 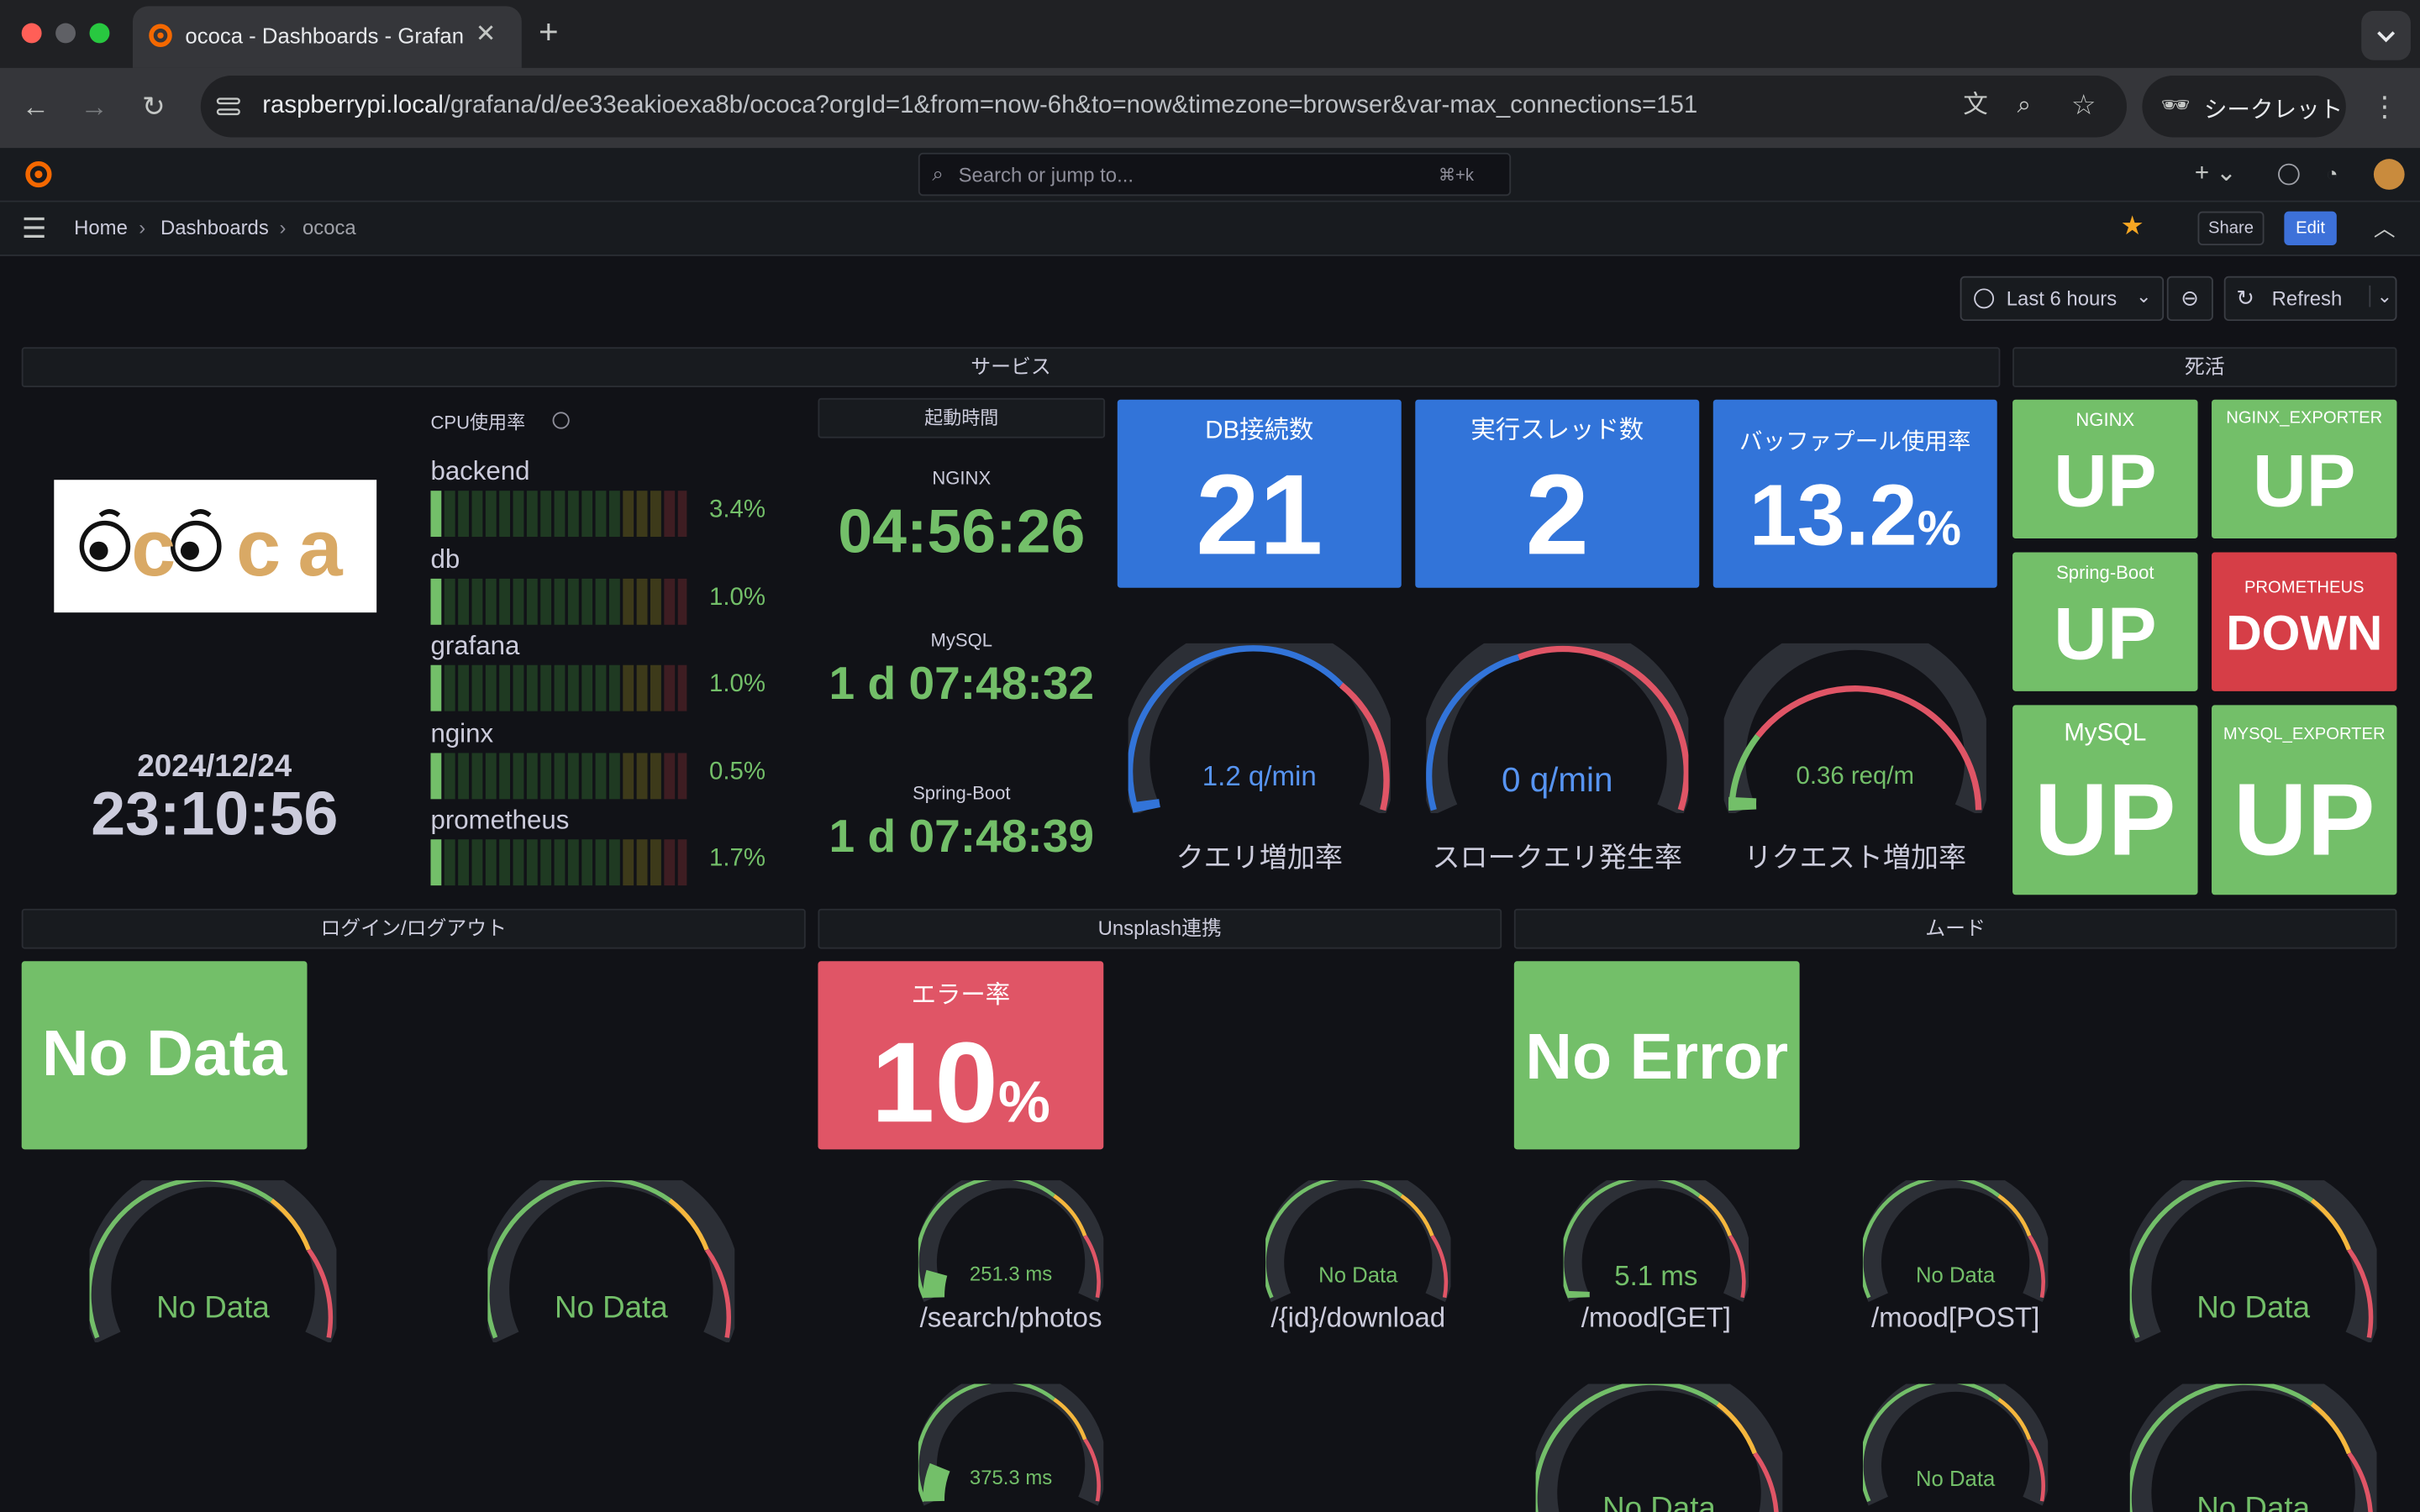 I want to click on gauge-query-rate: 1.2 q/min, so click(x=1259, y=728).